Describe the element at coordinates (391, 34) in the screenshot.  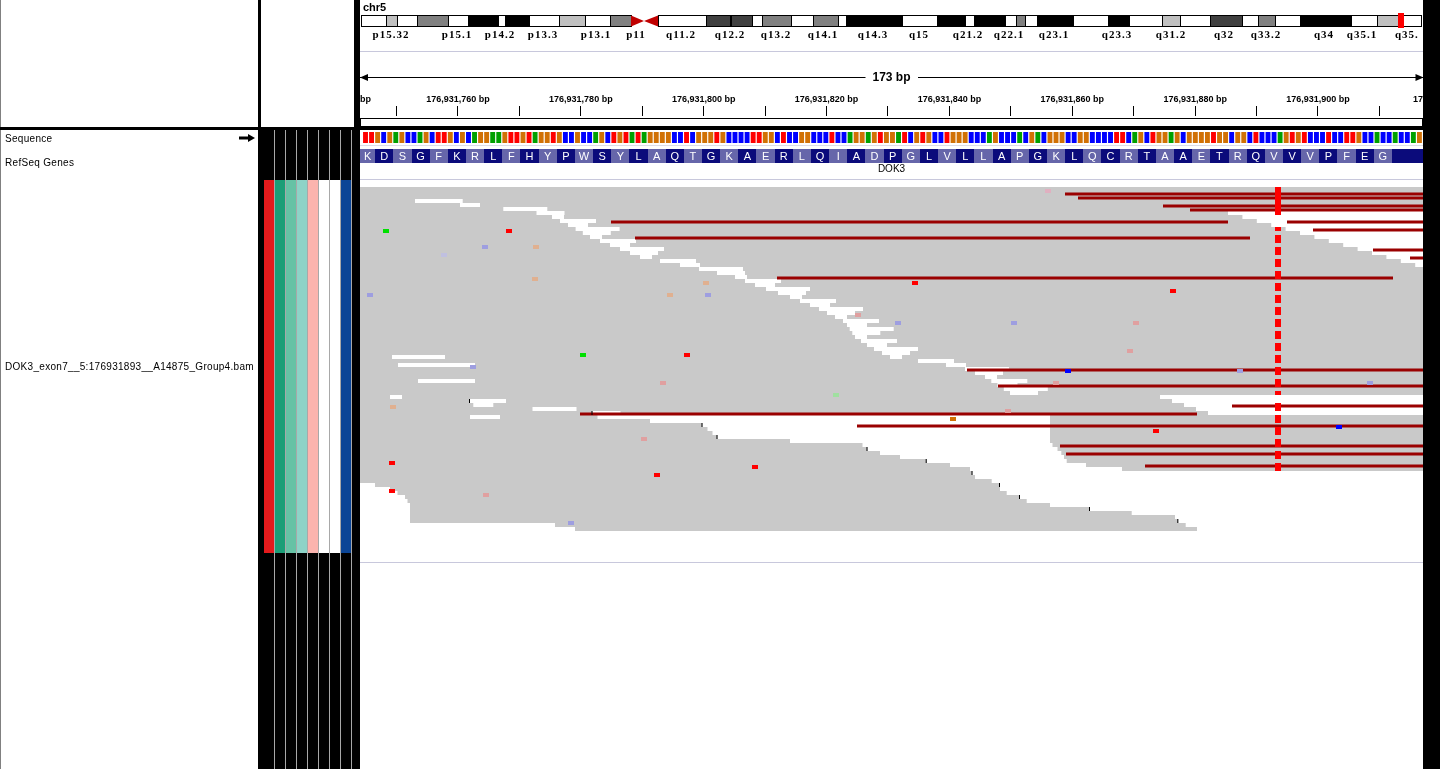
I see `band-label: p15.32` at that location.